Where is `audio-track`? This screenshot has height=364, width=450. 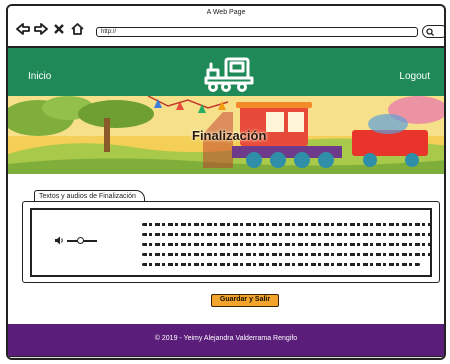
audio-track is located at coordinates (82, 240).